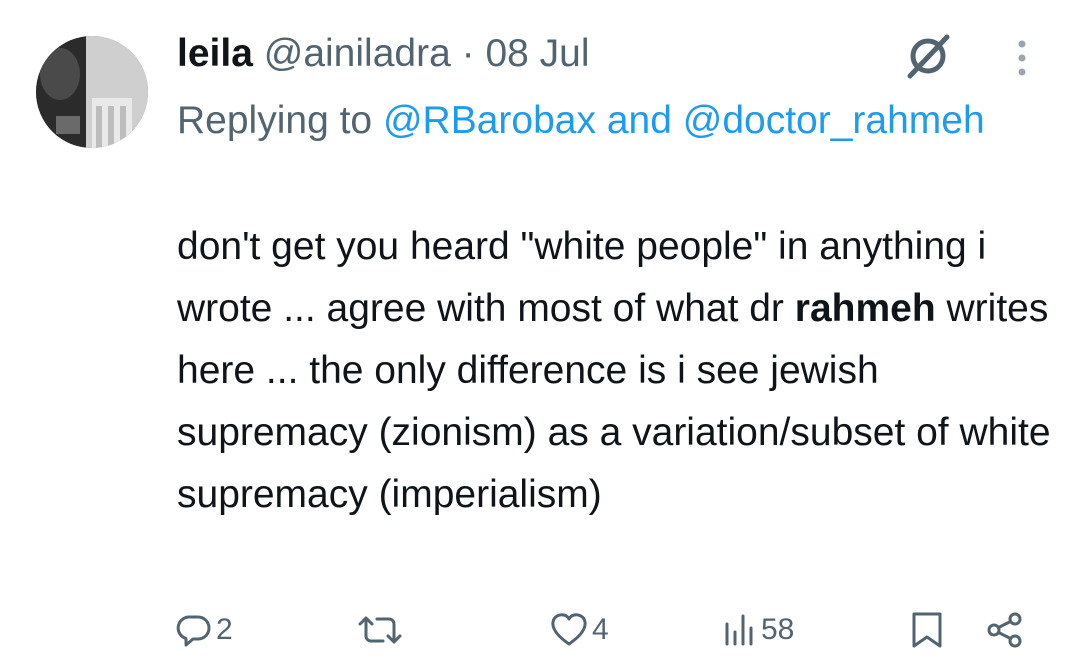 This screenshot has width=1080, height=660. I want to click on share-icon, so click(1005, 630).